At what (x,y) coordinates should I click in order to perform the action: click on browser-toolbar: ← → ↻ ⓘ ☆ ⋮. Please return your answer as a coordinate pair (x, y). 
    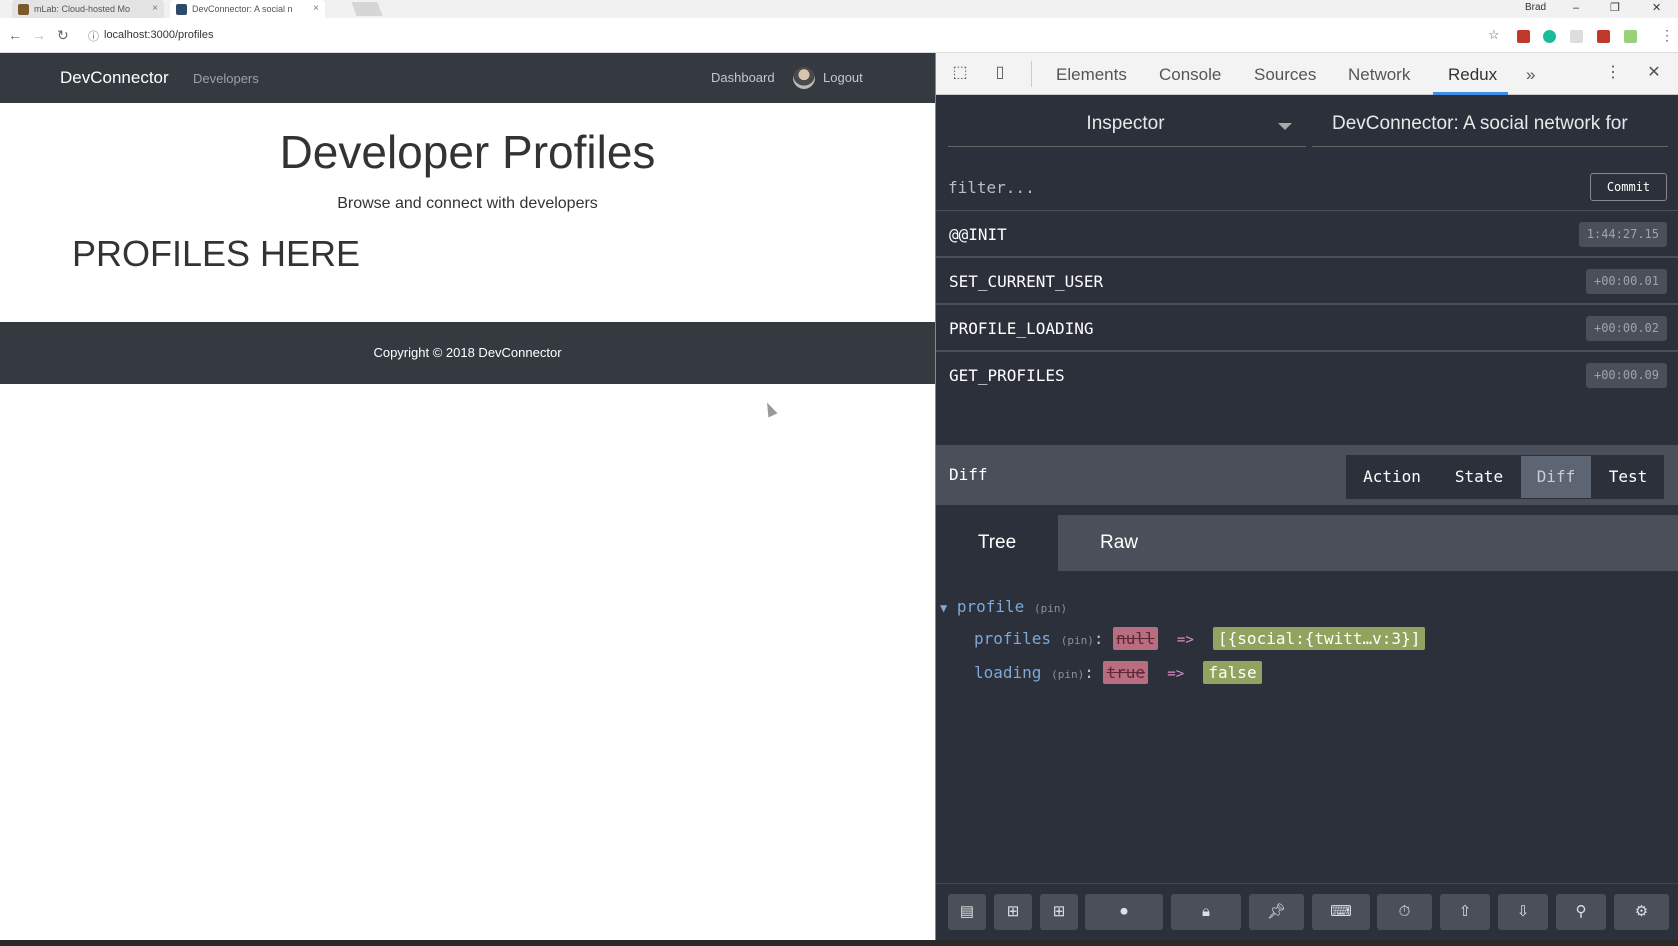
    Looking at the image, I should click on (839, 35).